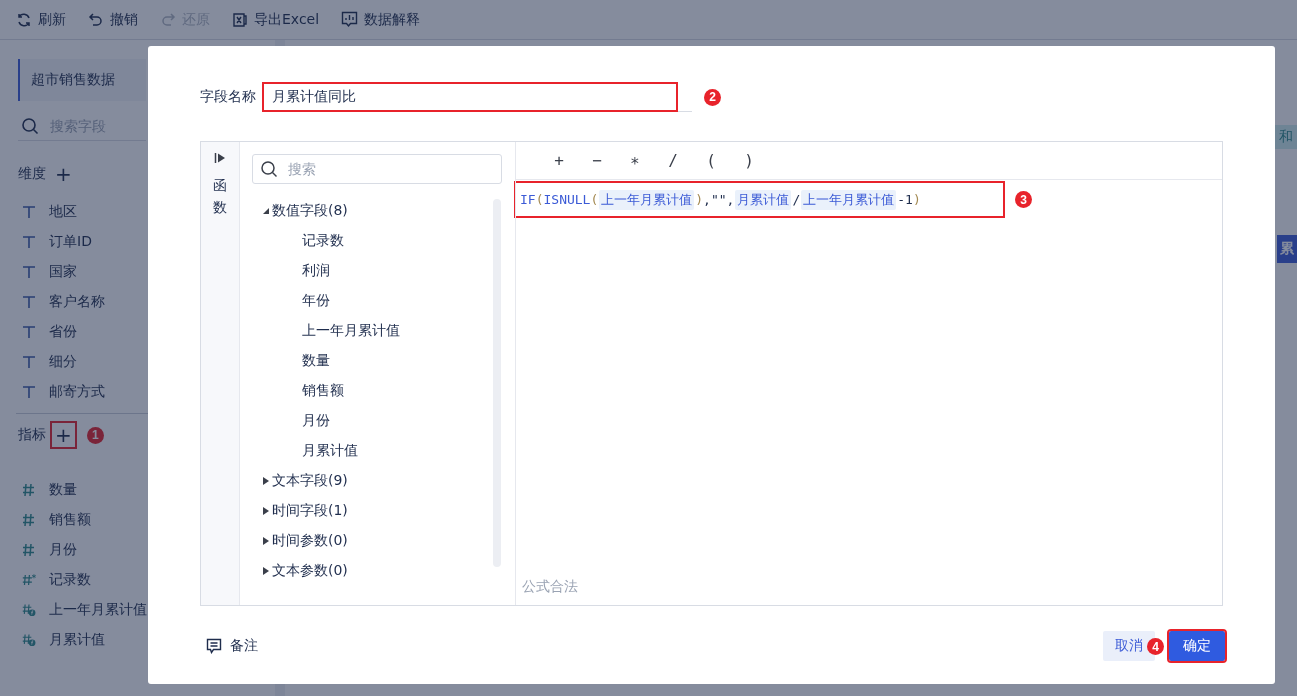  What do you see at coordinates (113, 19) in the screenshot?
I see `toolbar-button: 撤销` at bounding box center [113, 19].